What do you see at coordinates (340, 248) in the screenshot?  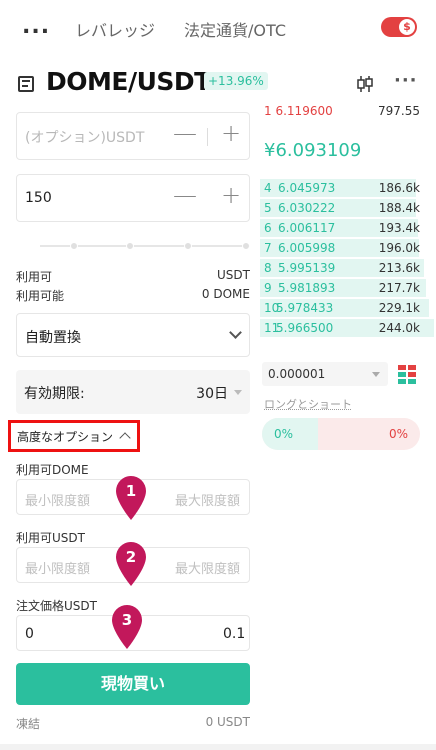 I see `bid-row: 7 6.005998 196.0k` at bounding box center [340, 248].